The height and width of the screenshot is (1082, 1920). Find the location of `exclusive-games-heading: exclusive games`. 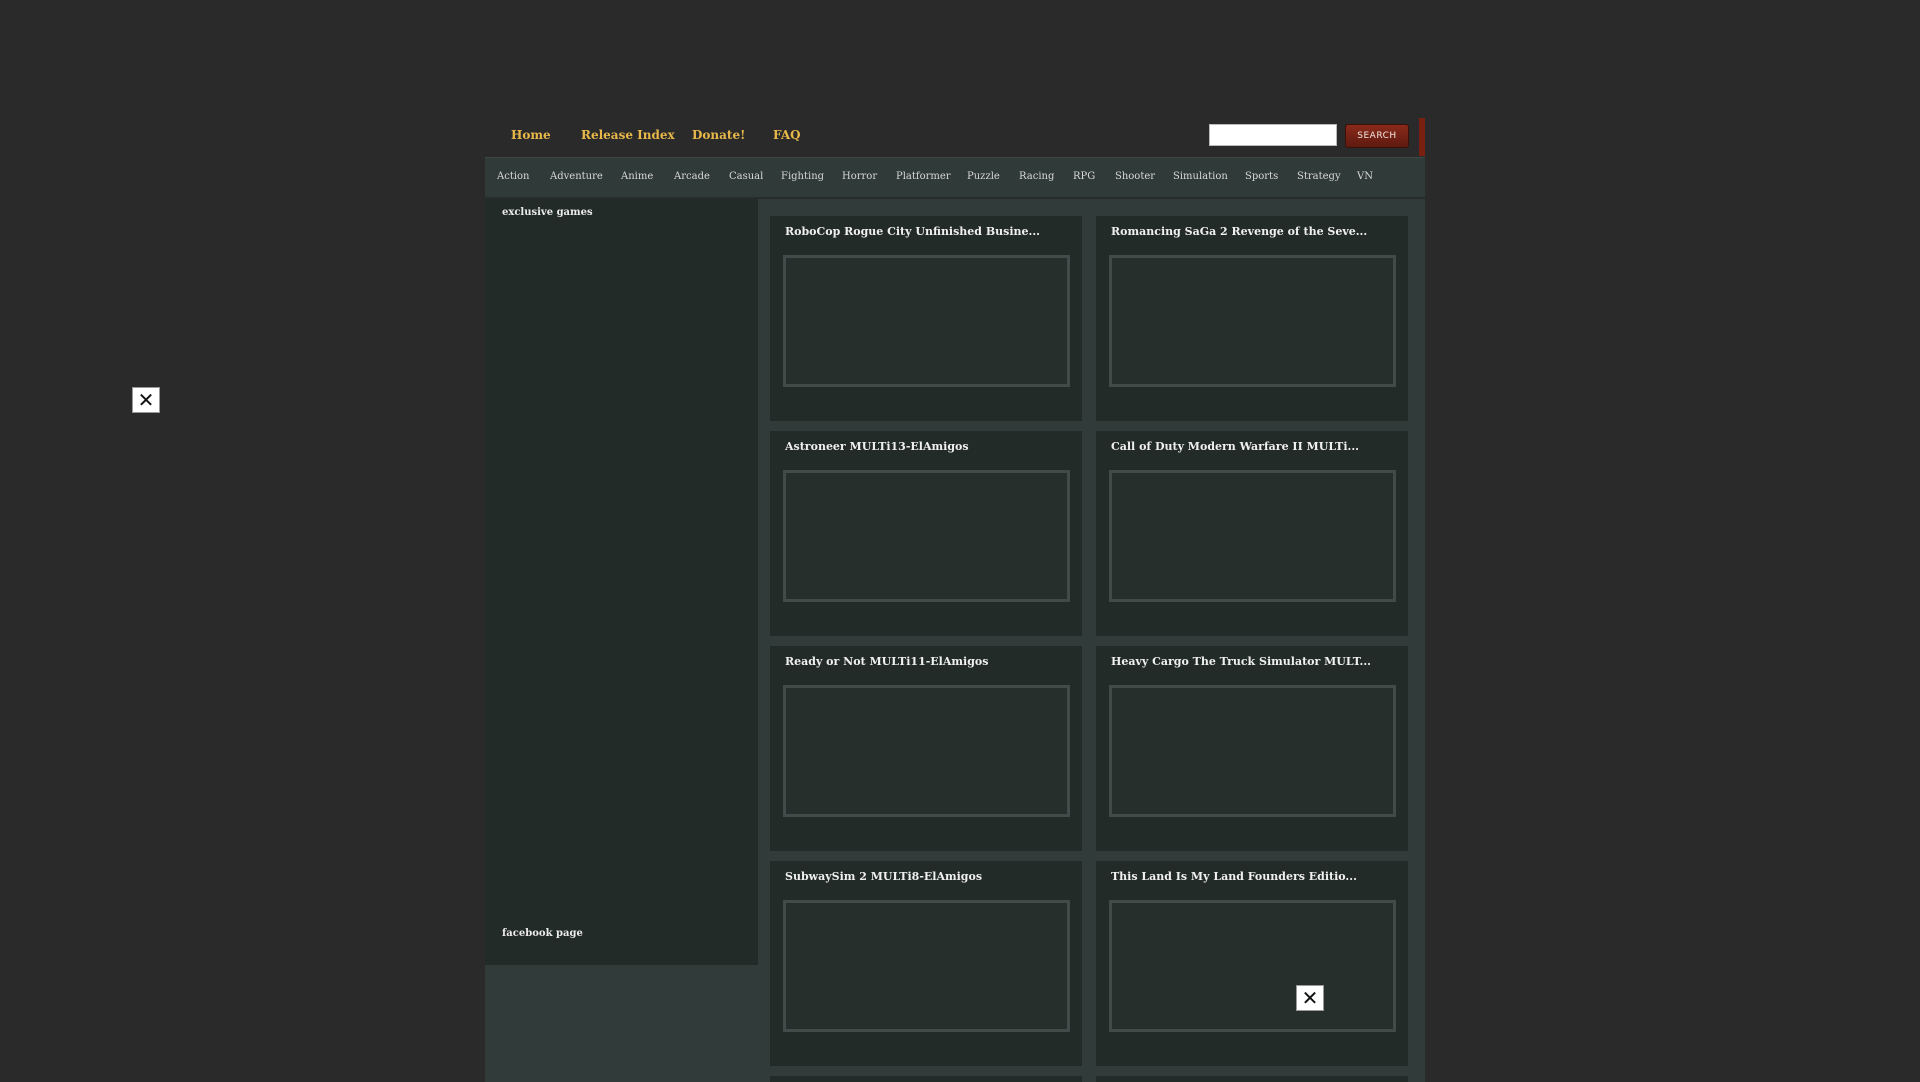

exclusive-games-heading: exclusive games is located at coordinates (547, 212).